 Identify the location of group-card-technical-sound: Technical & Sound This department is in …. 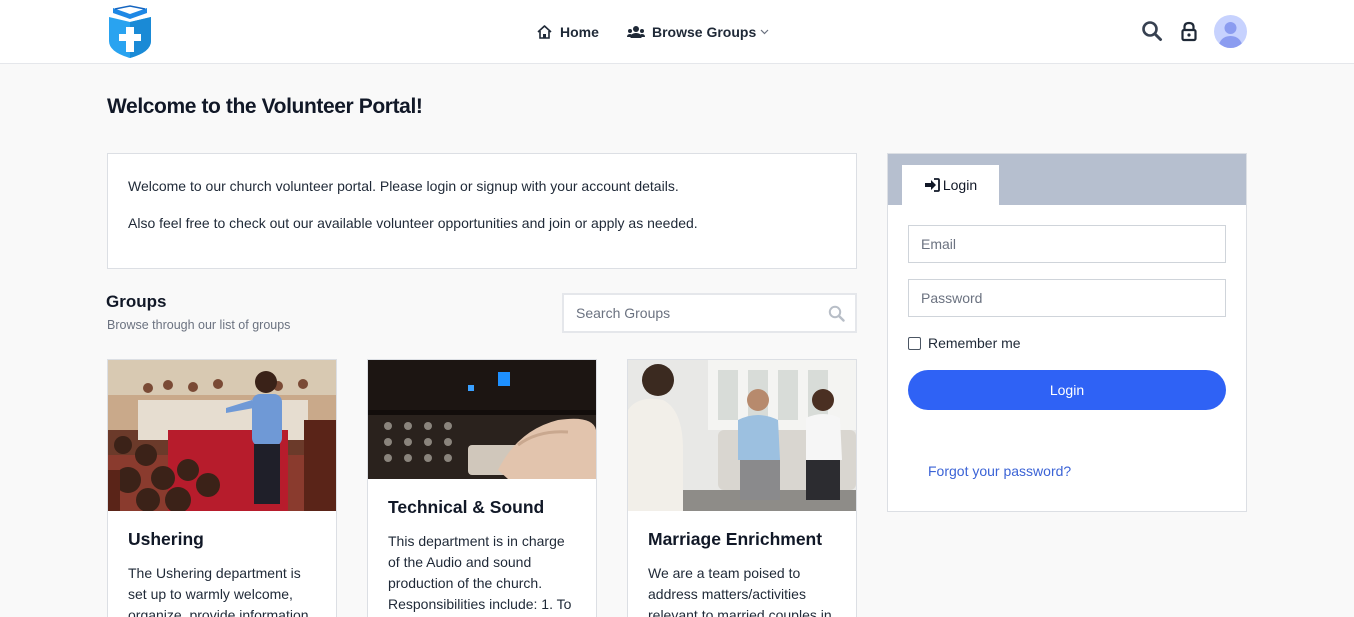
(482, 488).